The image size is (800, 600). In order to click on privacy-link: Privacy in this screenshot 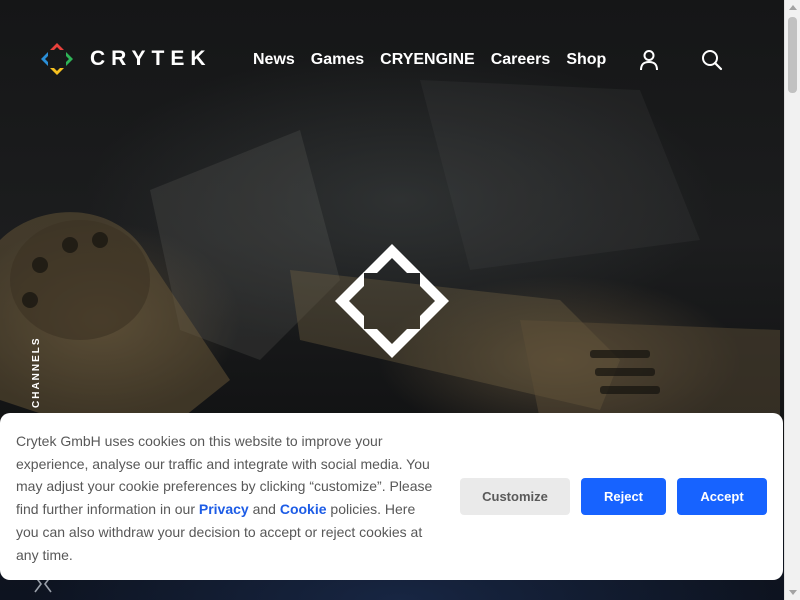, I will do `click(224, 509)`.